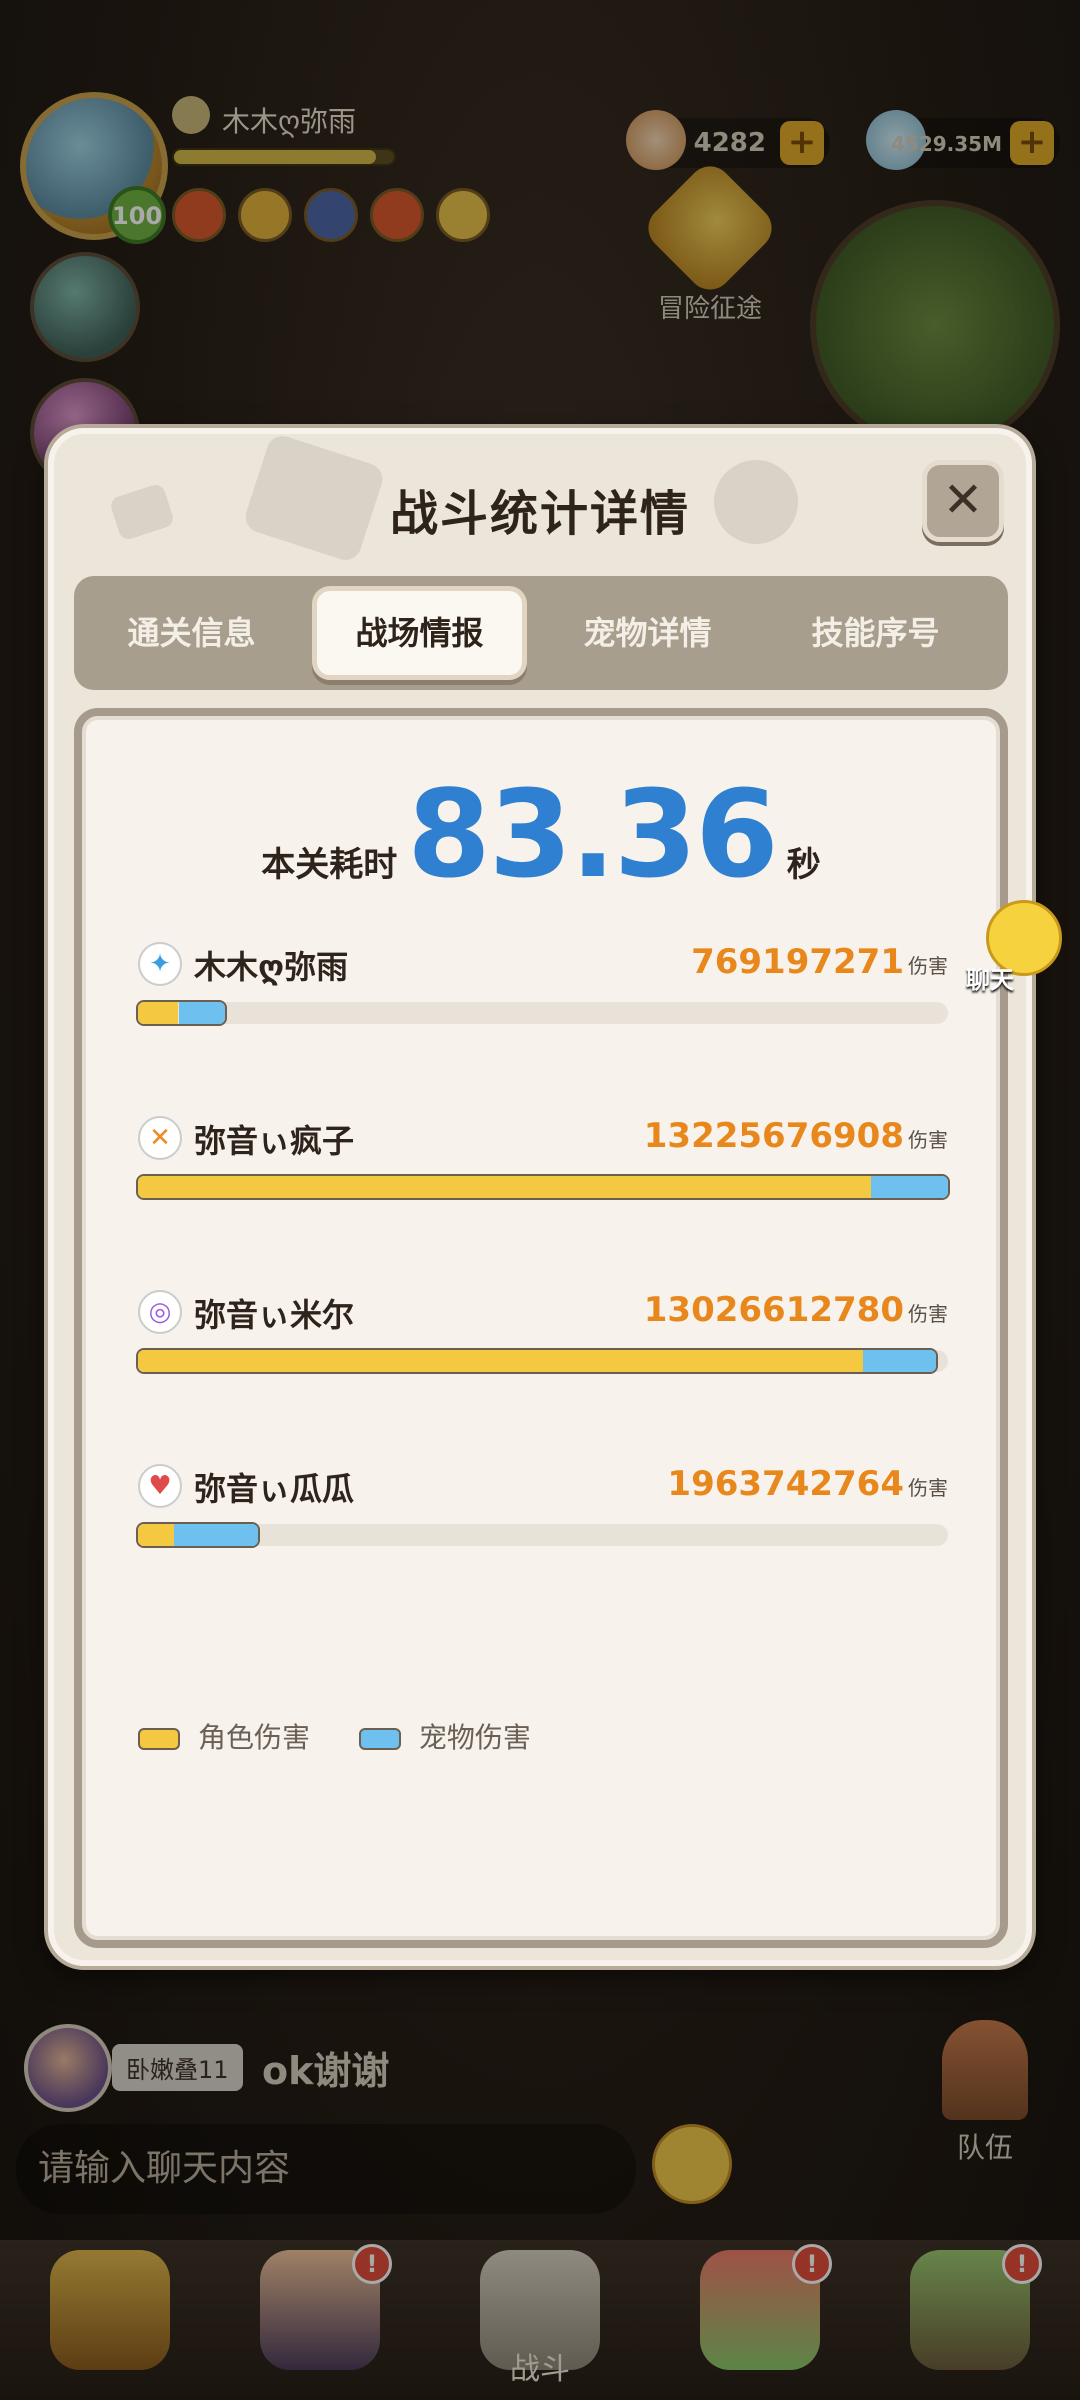 The height and width of the screenshot is (2400, 1080). What do you see at coordinates (474, 1737) in the screenshot?
I see `legend-label-pet: 宠物伤害` at bounding box center [474, 1737].